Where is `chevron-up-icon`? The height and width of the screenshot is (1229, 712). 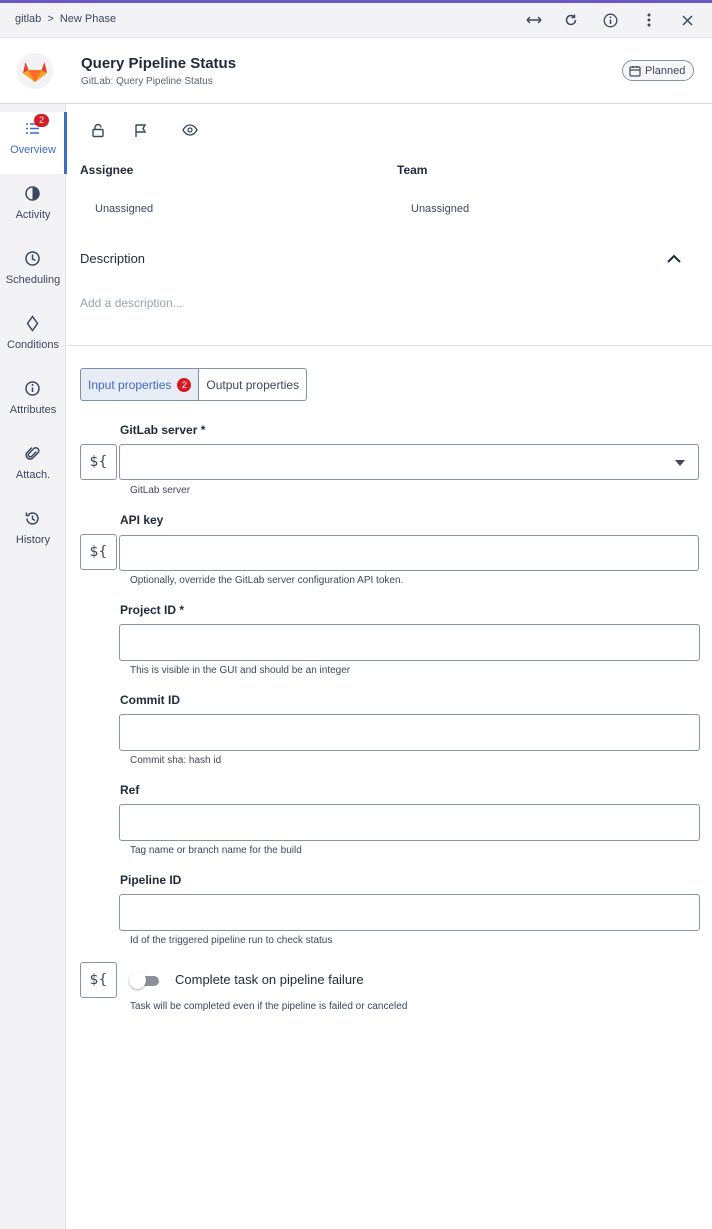 chevron-up-icon is located at coordinates (675, 259).